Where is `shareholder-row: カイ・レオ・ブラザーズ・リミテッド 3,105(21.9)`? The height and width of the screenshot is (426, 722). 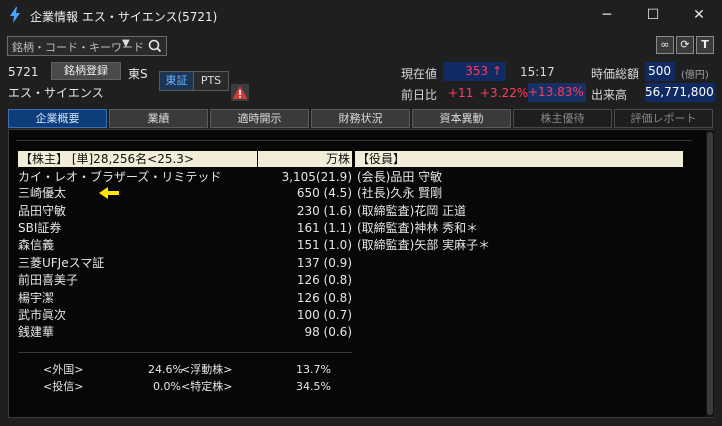
shareholder-row: カイ・レオ・ブラザーズ・リミテッド 3,105(21.9) is located at coordinates (185, 177).